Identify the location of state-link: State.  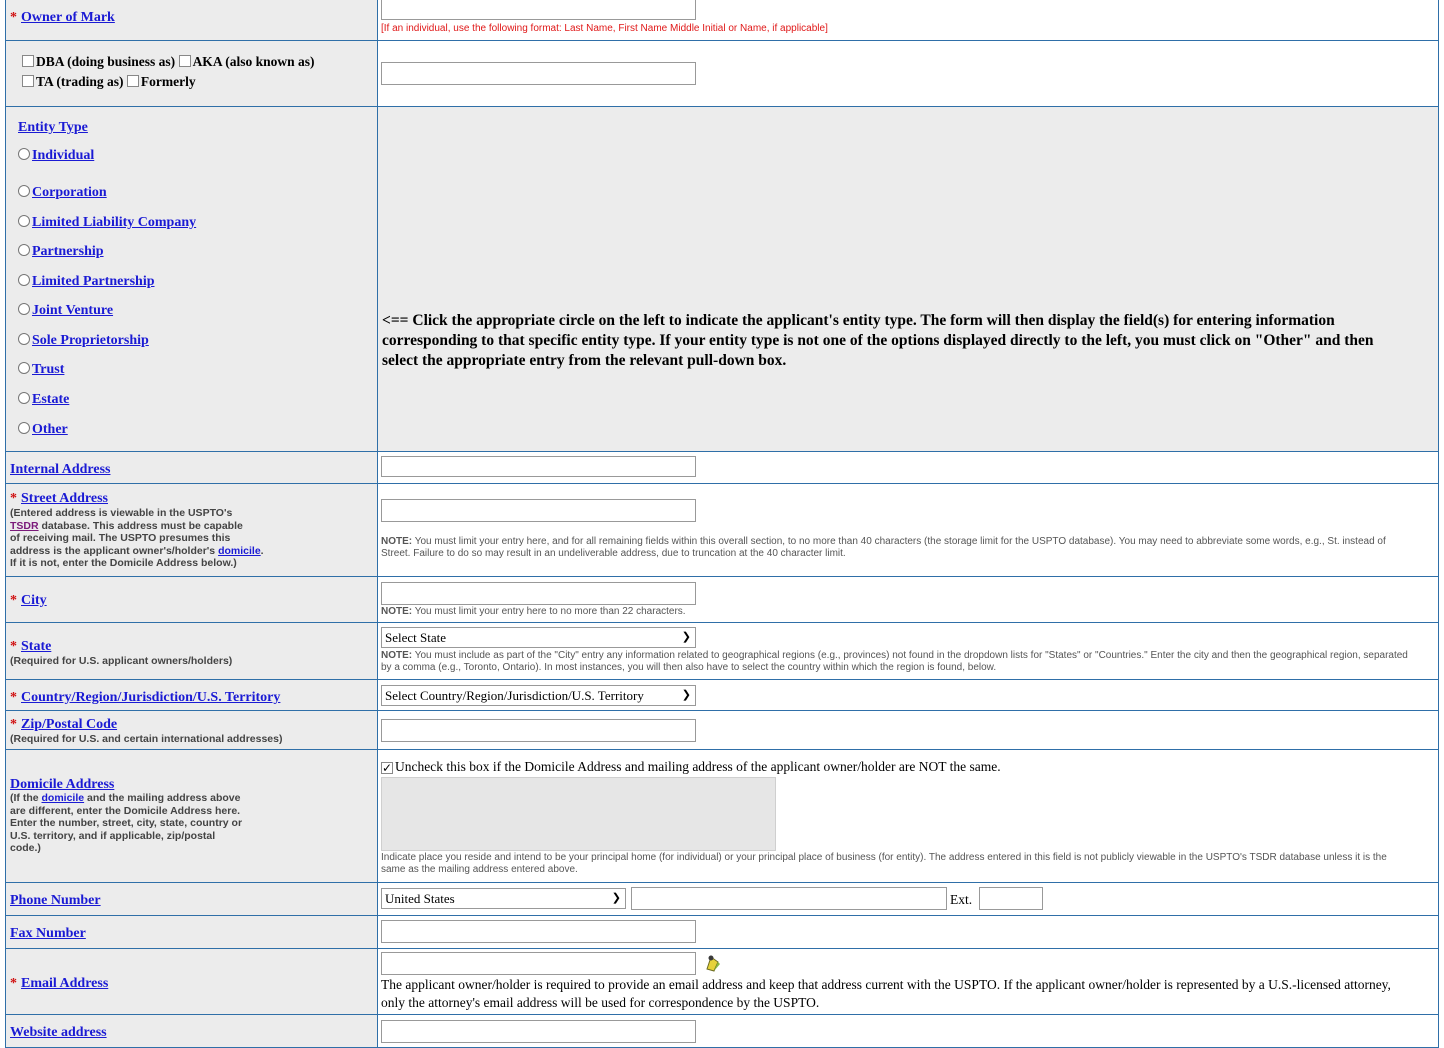
(36, 646).